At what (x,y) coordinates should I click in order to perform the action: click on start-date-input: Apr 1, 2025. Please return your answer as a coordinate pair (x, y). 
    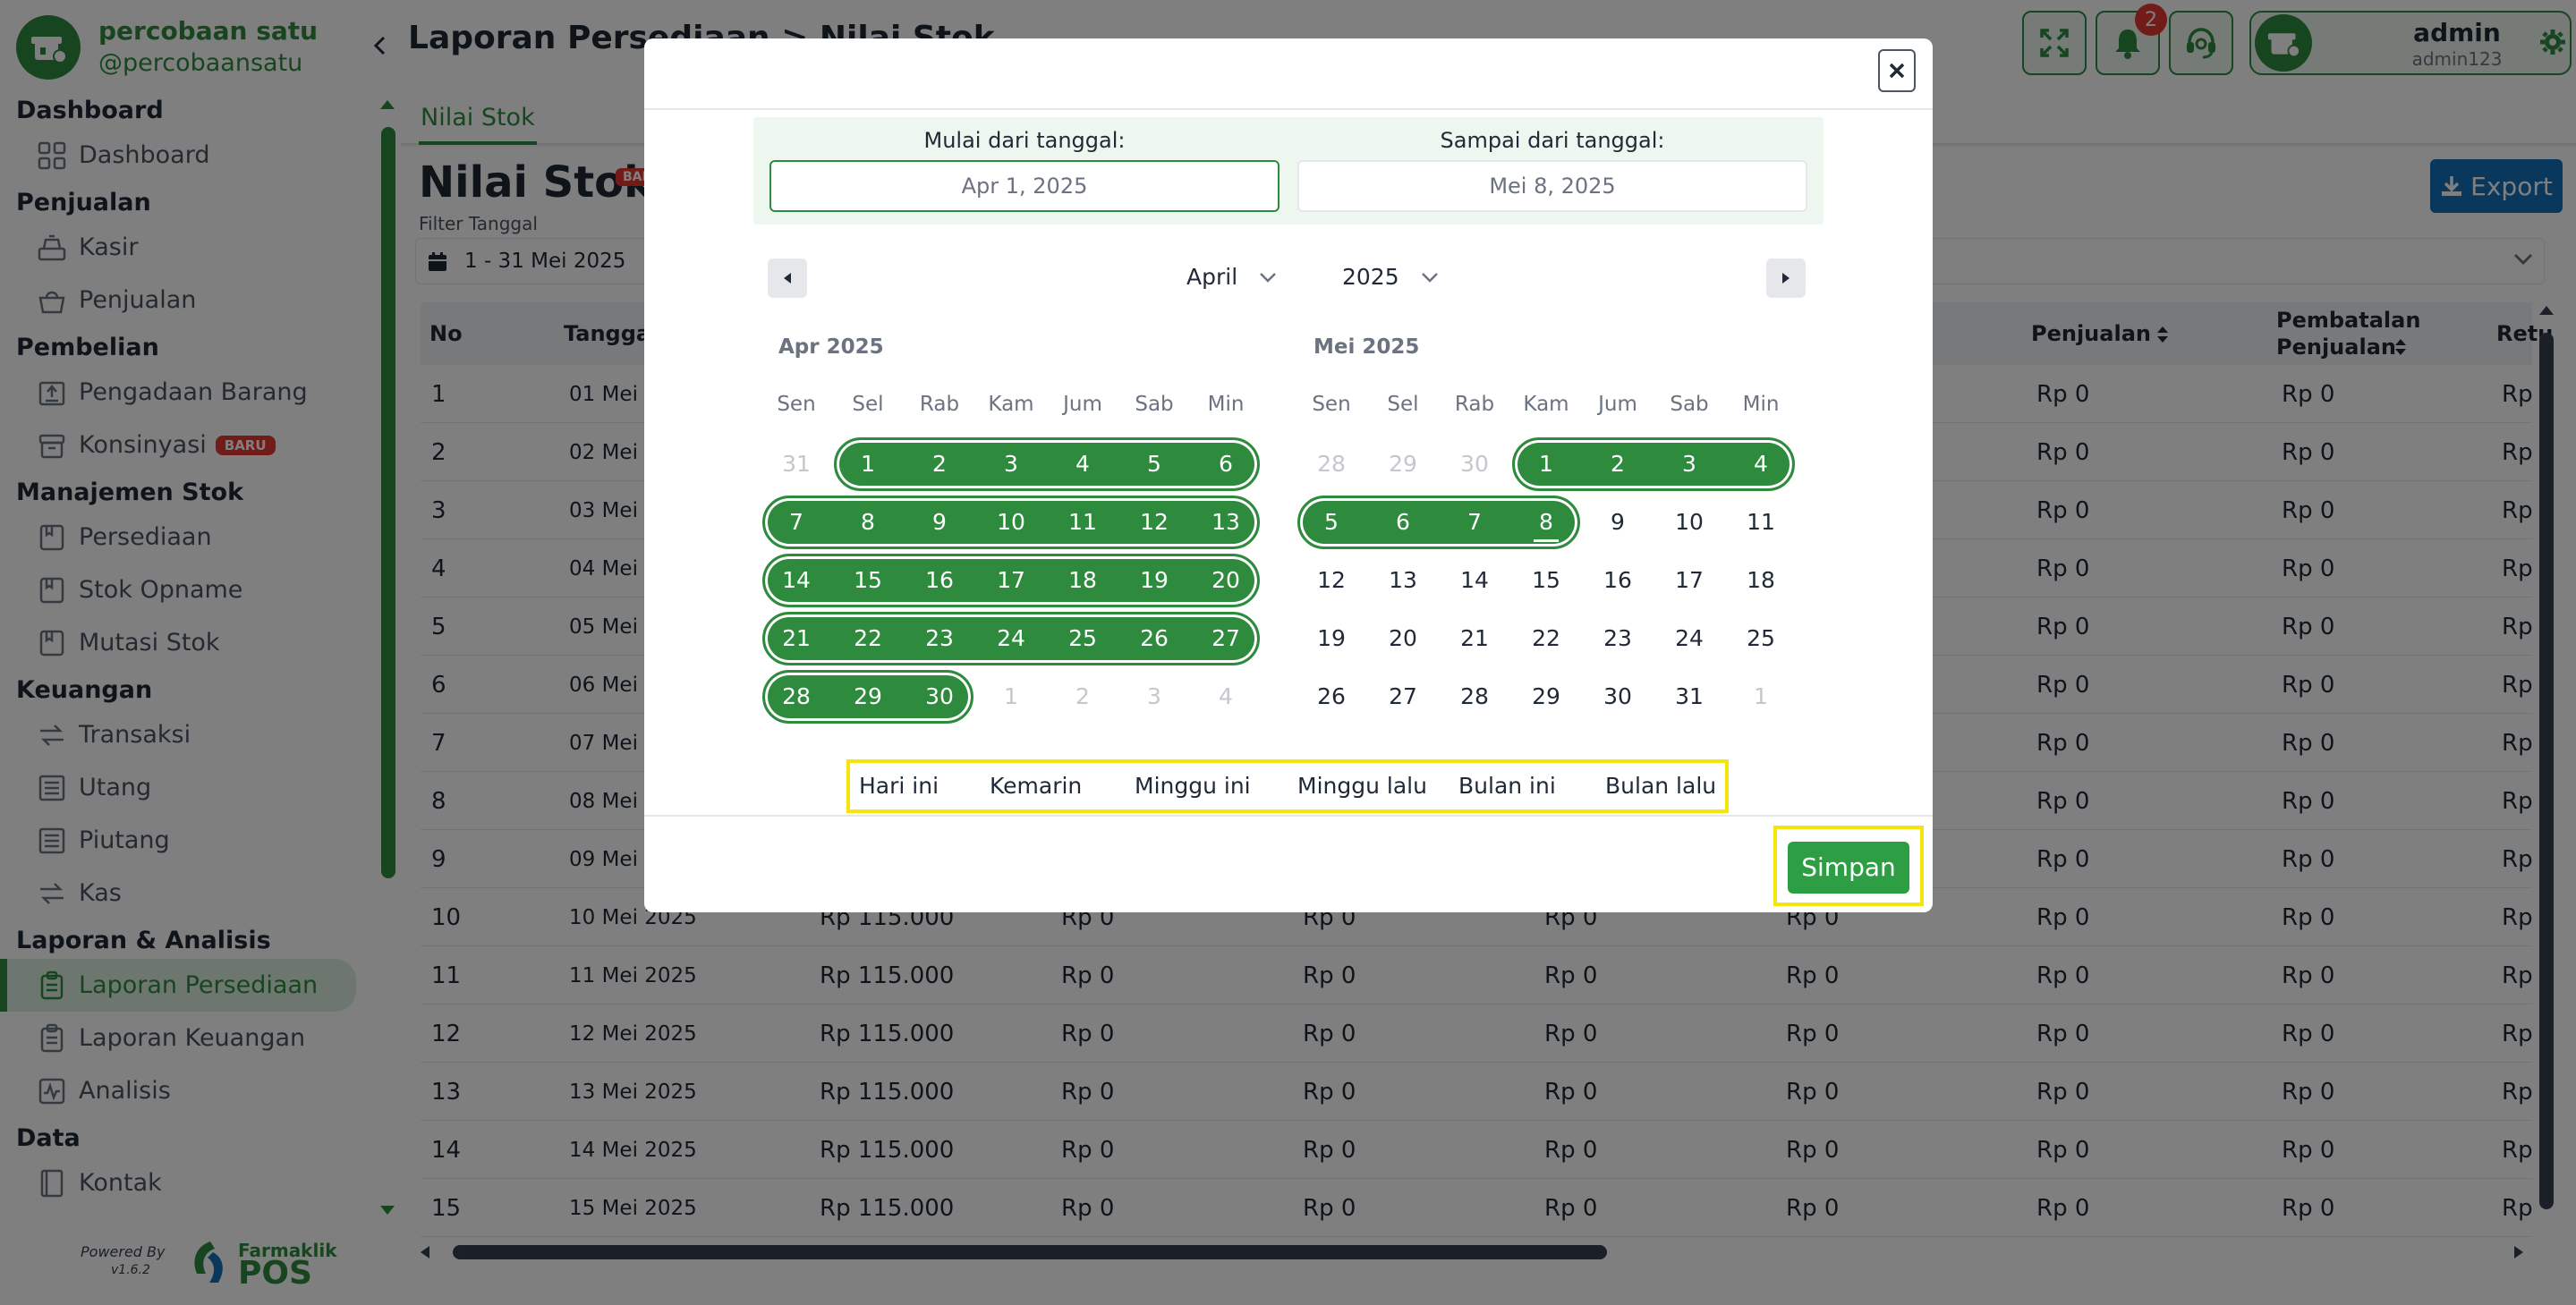
    Looking at the image, I should click on (1024, 186).